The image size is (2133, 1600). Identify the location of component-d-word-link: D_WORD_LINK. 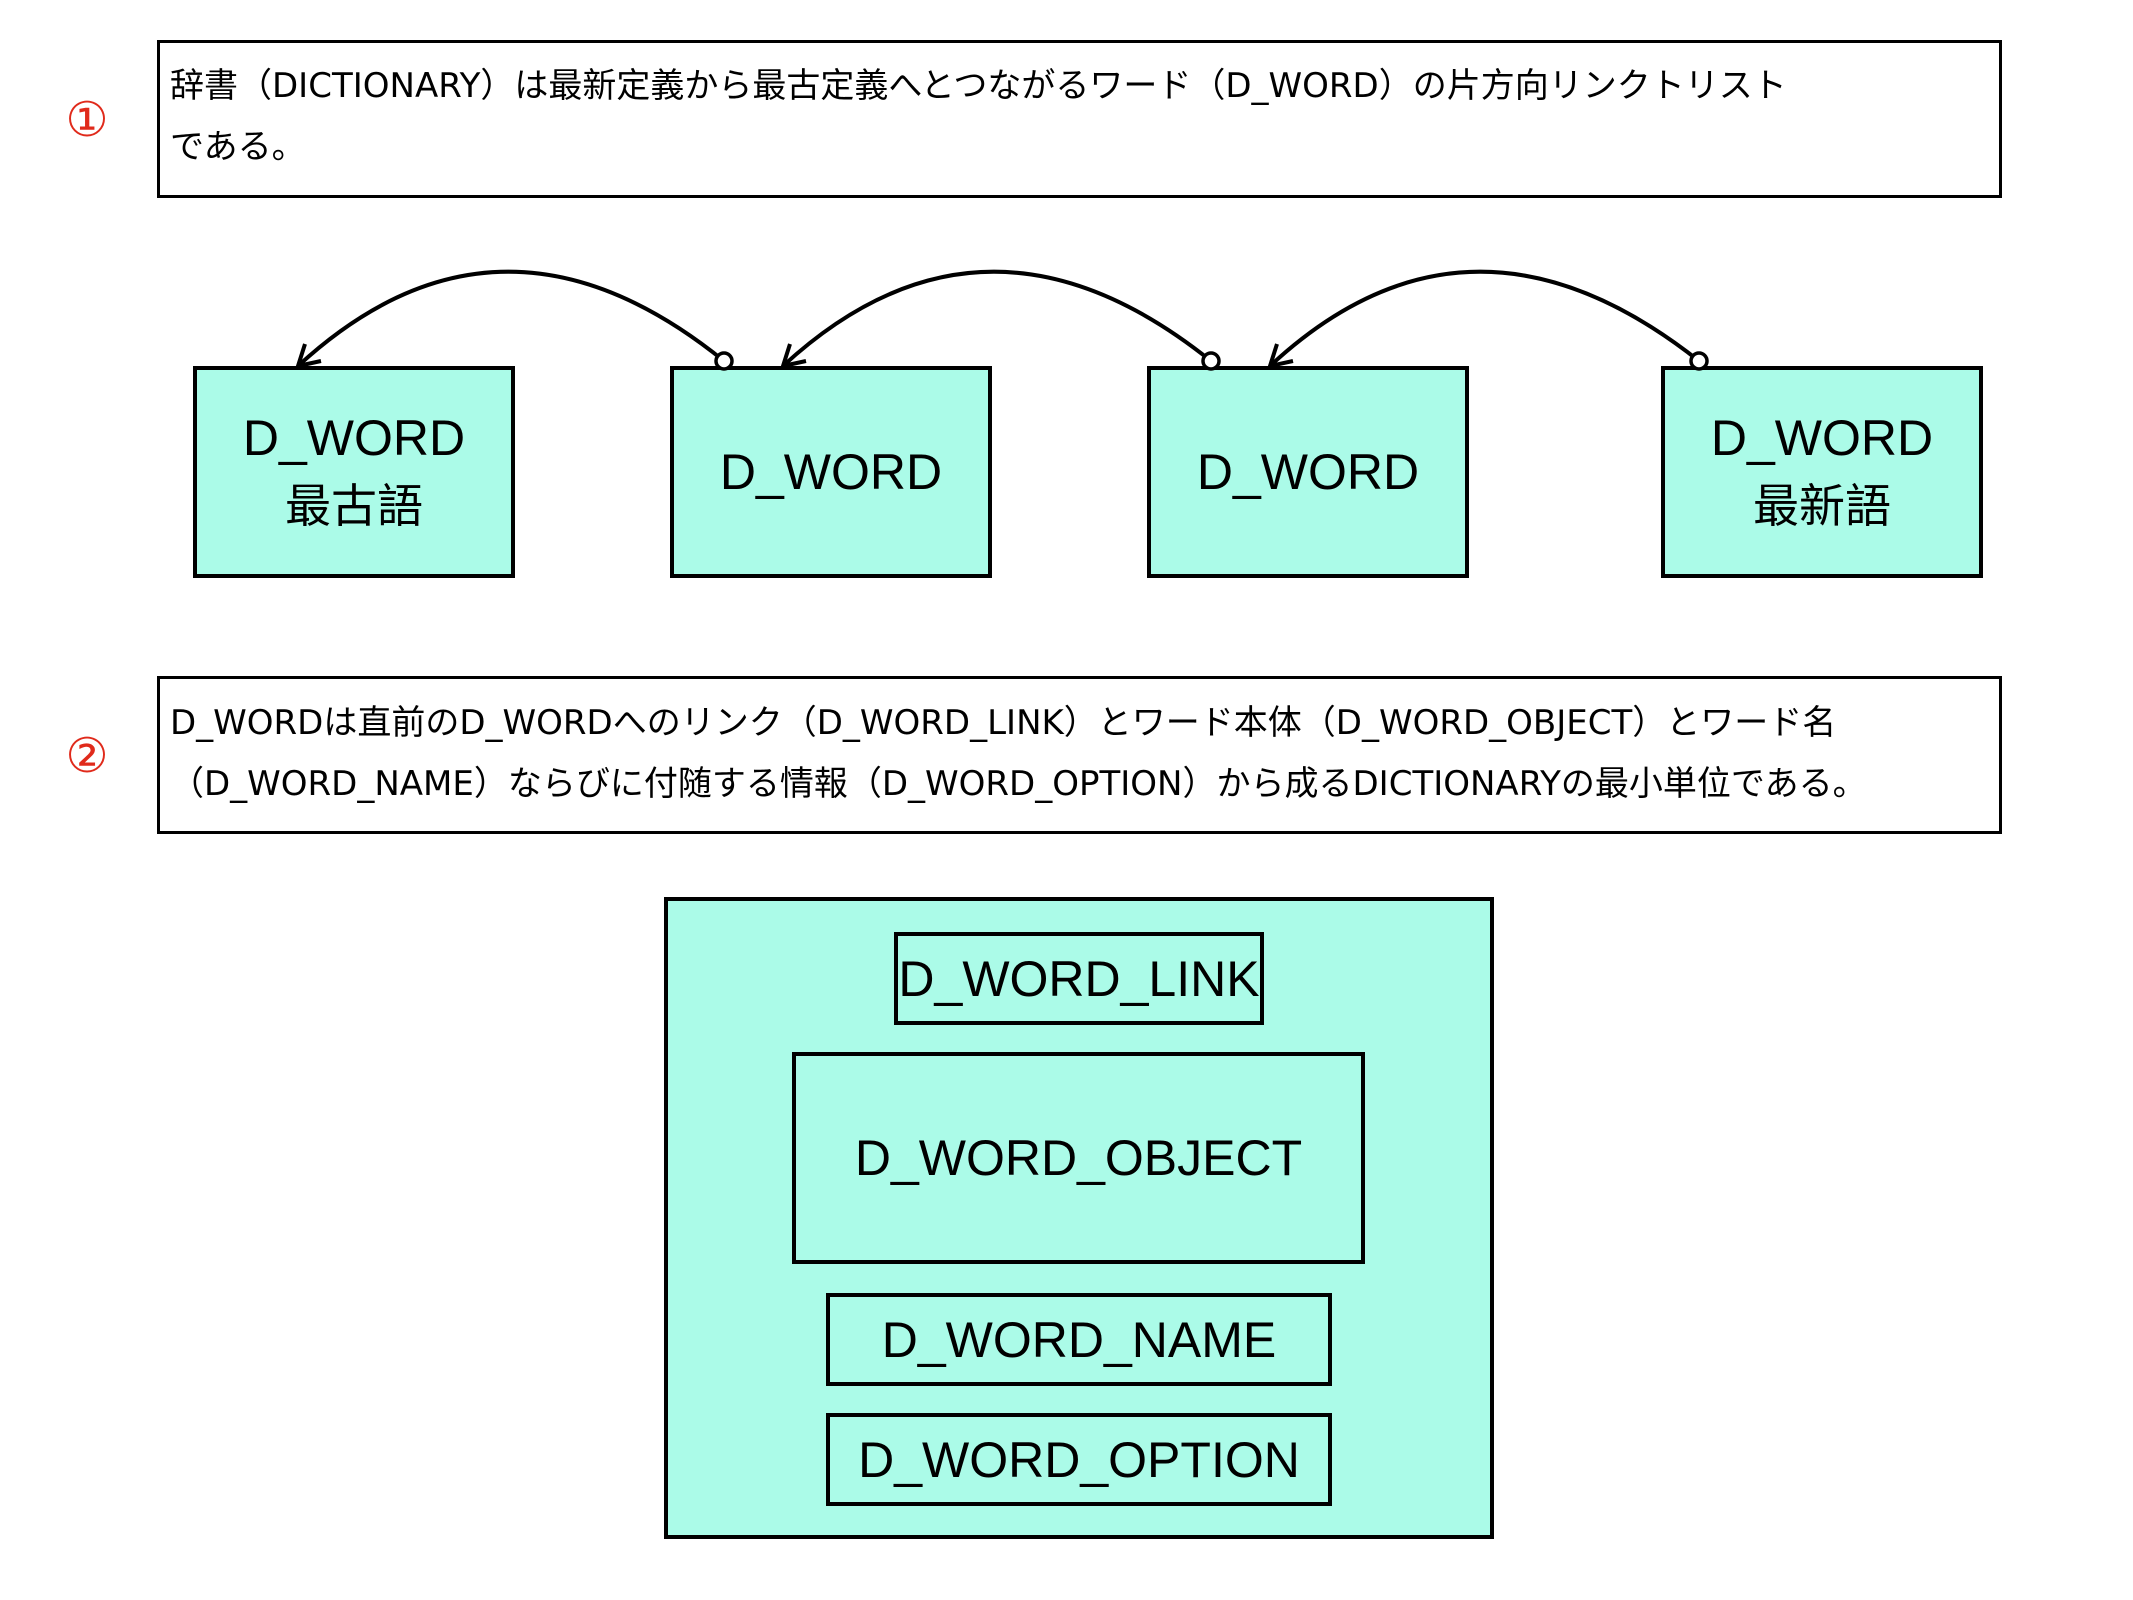
(1079, 978).